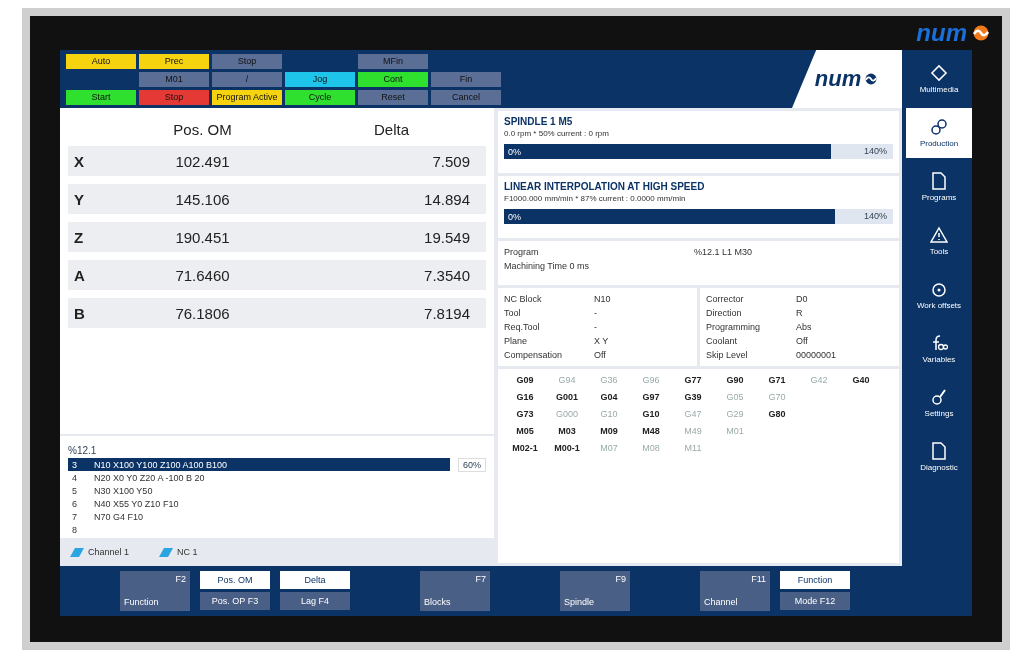 This screenshot has height=656, width=1032. Describe the element at coordinates (939, 127) in the screenshot. I see `gears-icon` at that location.